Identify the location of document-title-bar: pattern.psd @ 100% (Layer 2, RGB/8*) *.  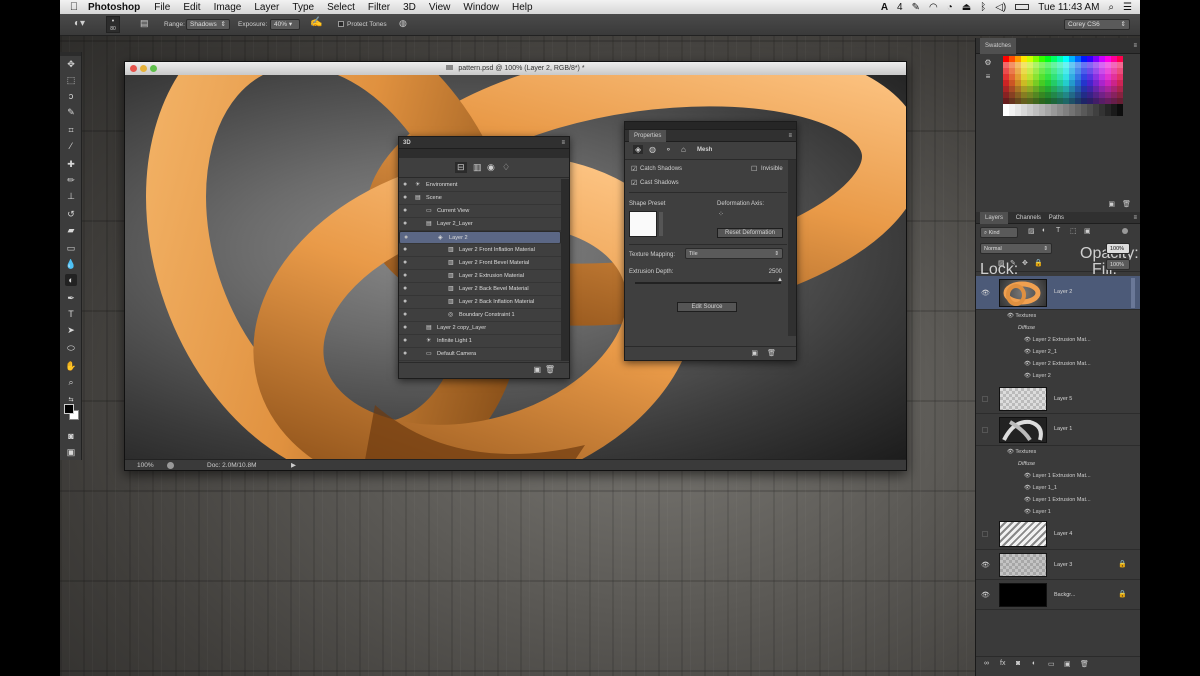
(515, 68).